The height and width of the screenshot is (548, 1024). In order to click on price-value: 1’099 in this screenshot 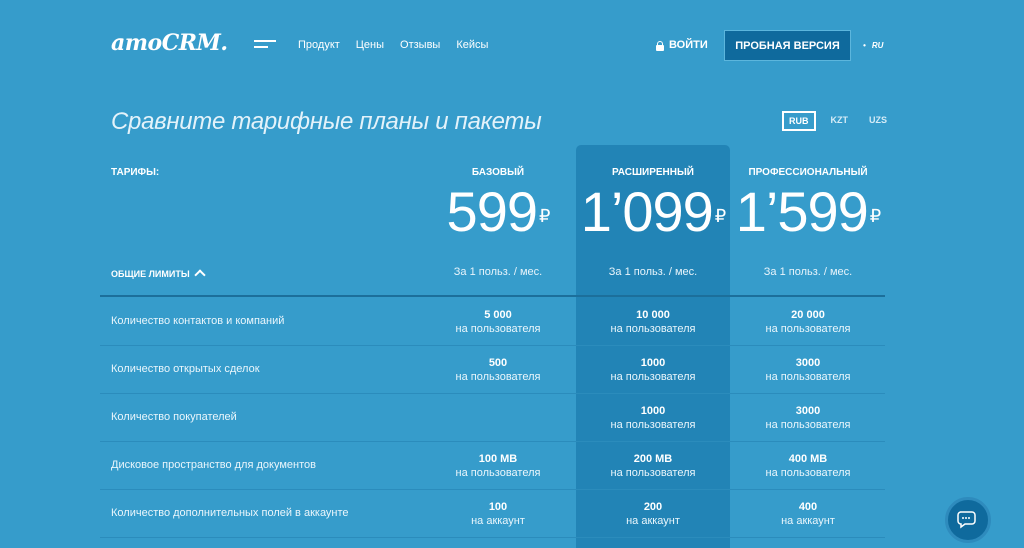, I will do `click(647, 211)`.